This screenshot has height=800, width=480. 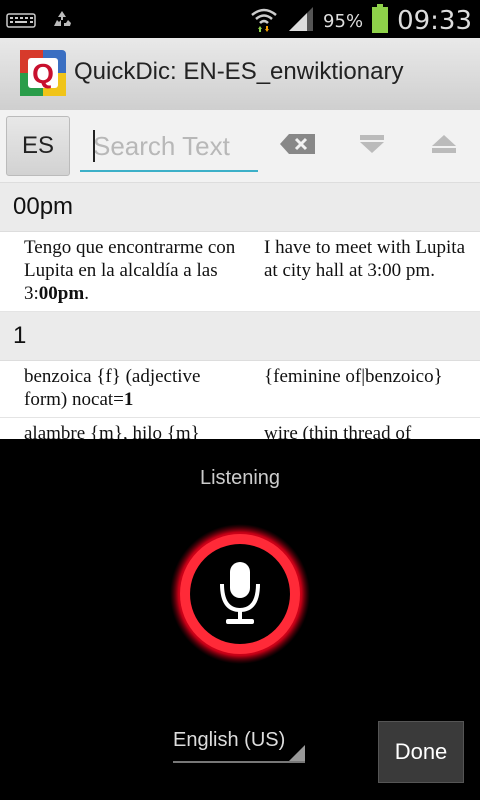 I want to click on backspace-icon, so click(x=298, y=146).